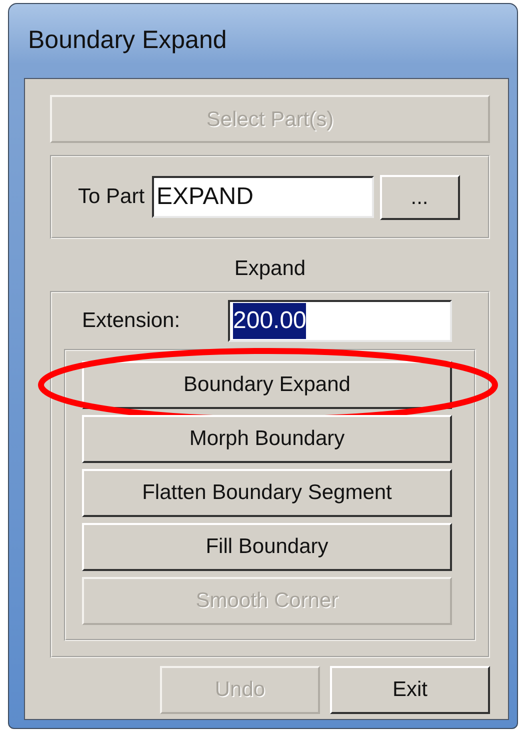 The image size is (520, 734). I want to click on to-part-field: EXPAND, so click(263, 197).